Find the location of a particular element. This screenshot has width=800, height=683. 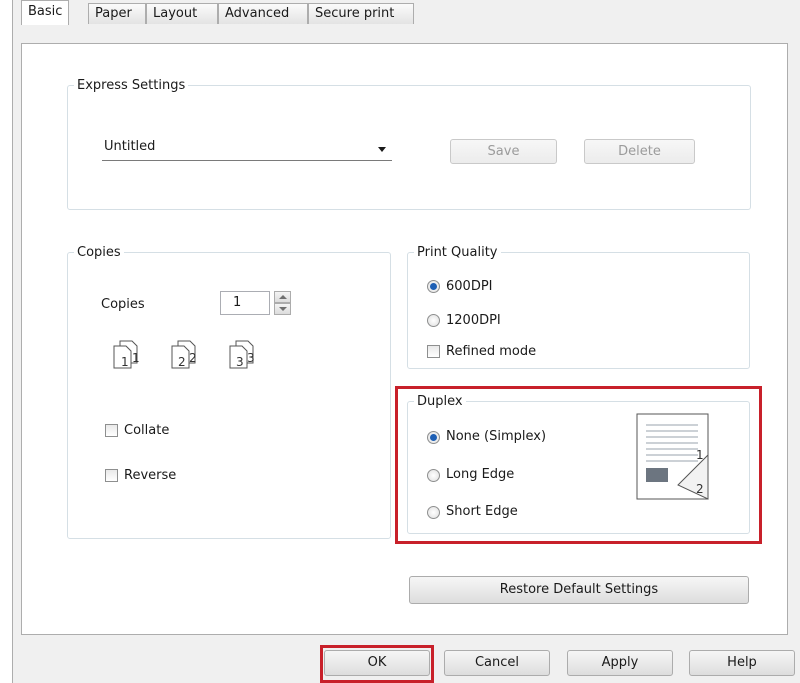

1200dpi-radio is located at coordinates (433, 320).